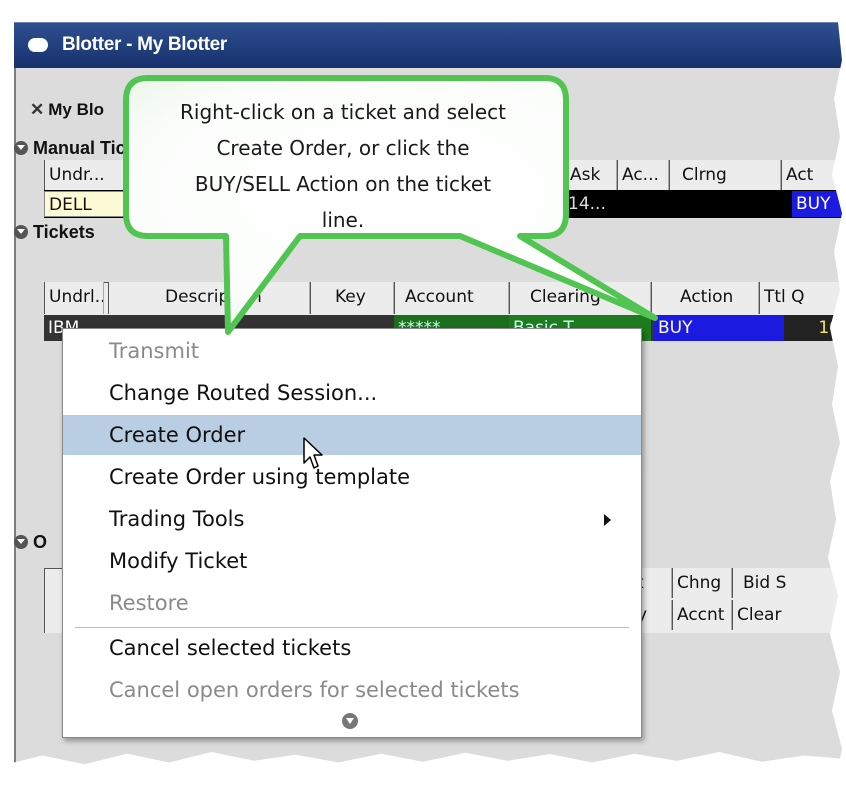 This screenshot has height=787, width=846. What do you see at coordinates (423, 11) in the screenshot?
I see `torn-top-edge` at bounding box center [423, 11].